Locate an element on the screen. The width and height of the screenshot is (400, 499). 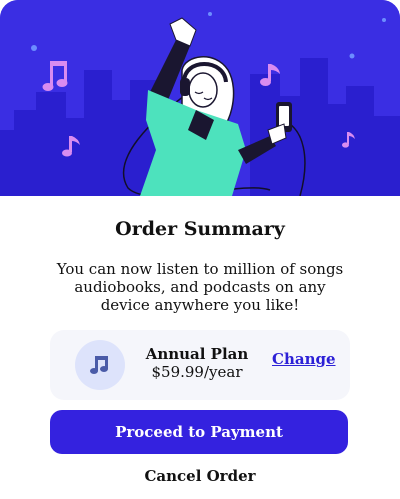
plan-price: $59.99/year is located at coordinates (197, 372).